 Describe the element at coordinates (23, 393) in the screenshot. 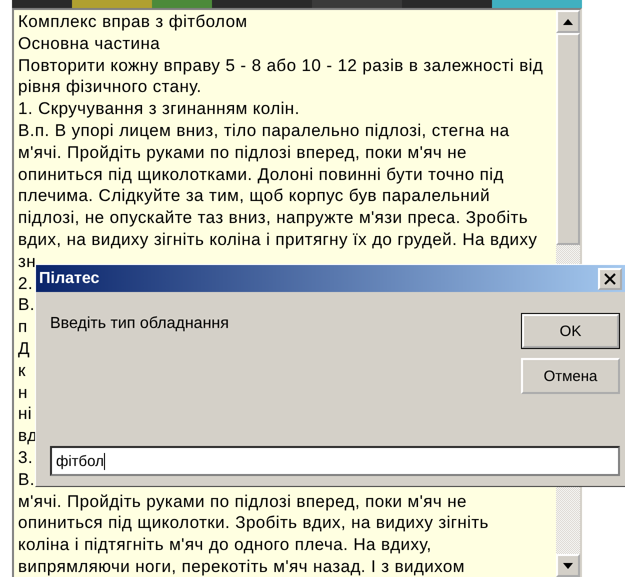

I see `memo-line: н` at that location.